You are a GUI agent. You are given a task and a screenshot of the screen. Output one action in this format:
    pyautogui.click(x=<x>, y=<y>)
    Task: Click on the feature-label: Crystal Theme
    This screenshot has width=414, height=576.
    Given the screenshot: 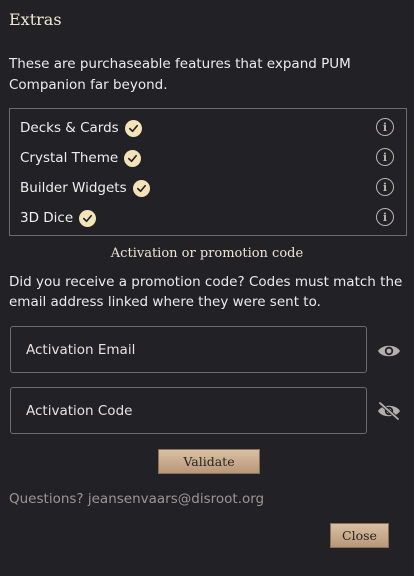 What is the action you would take?
    pyautogui.click(x=69, y=158)
    